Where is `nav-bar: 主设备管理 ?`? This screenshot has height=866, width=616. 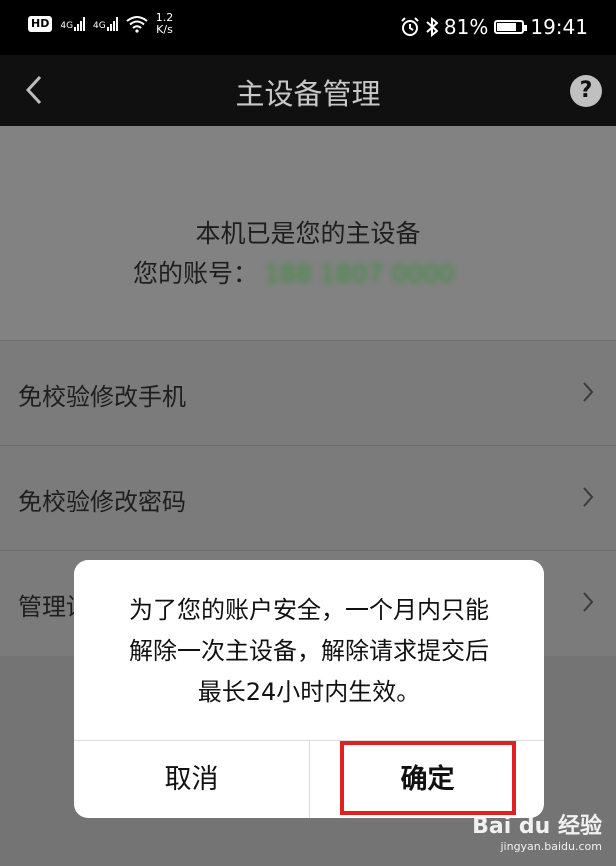 nav-bar: 主设备管理 ? is located at coordinates (308, 90).